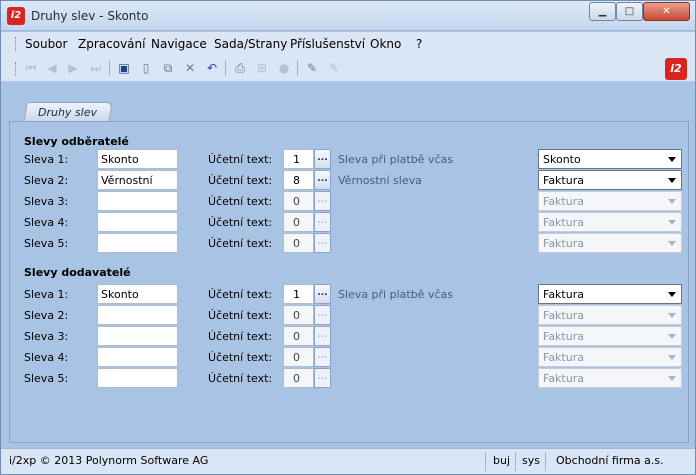  I want to click on discount-type-select-customer-3: Faktura, so click(610, 201).